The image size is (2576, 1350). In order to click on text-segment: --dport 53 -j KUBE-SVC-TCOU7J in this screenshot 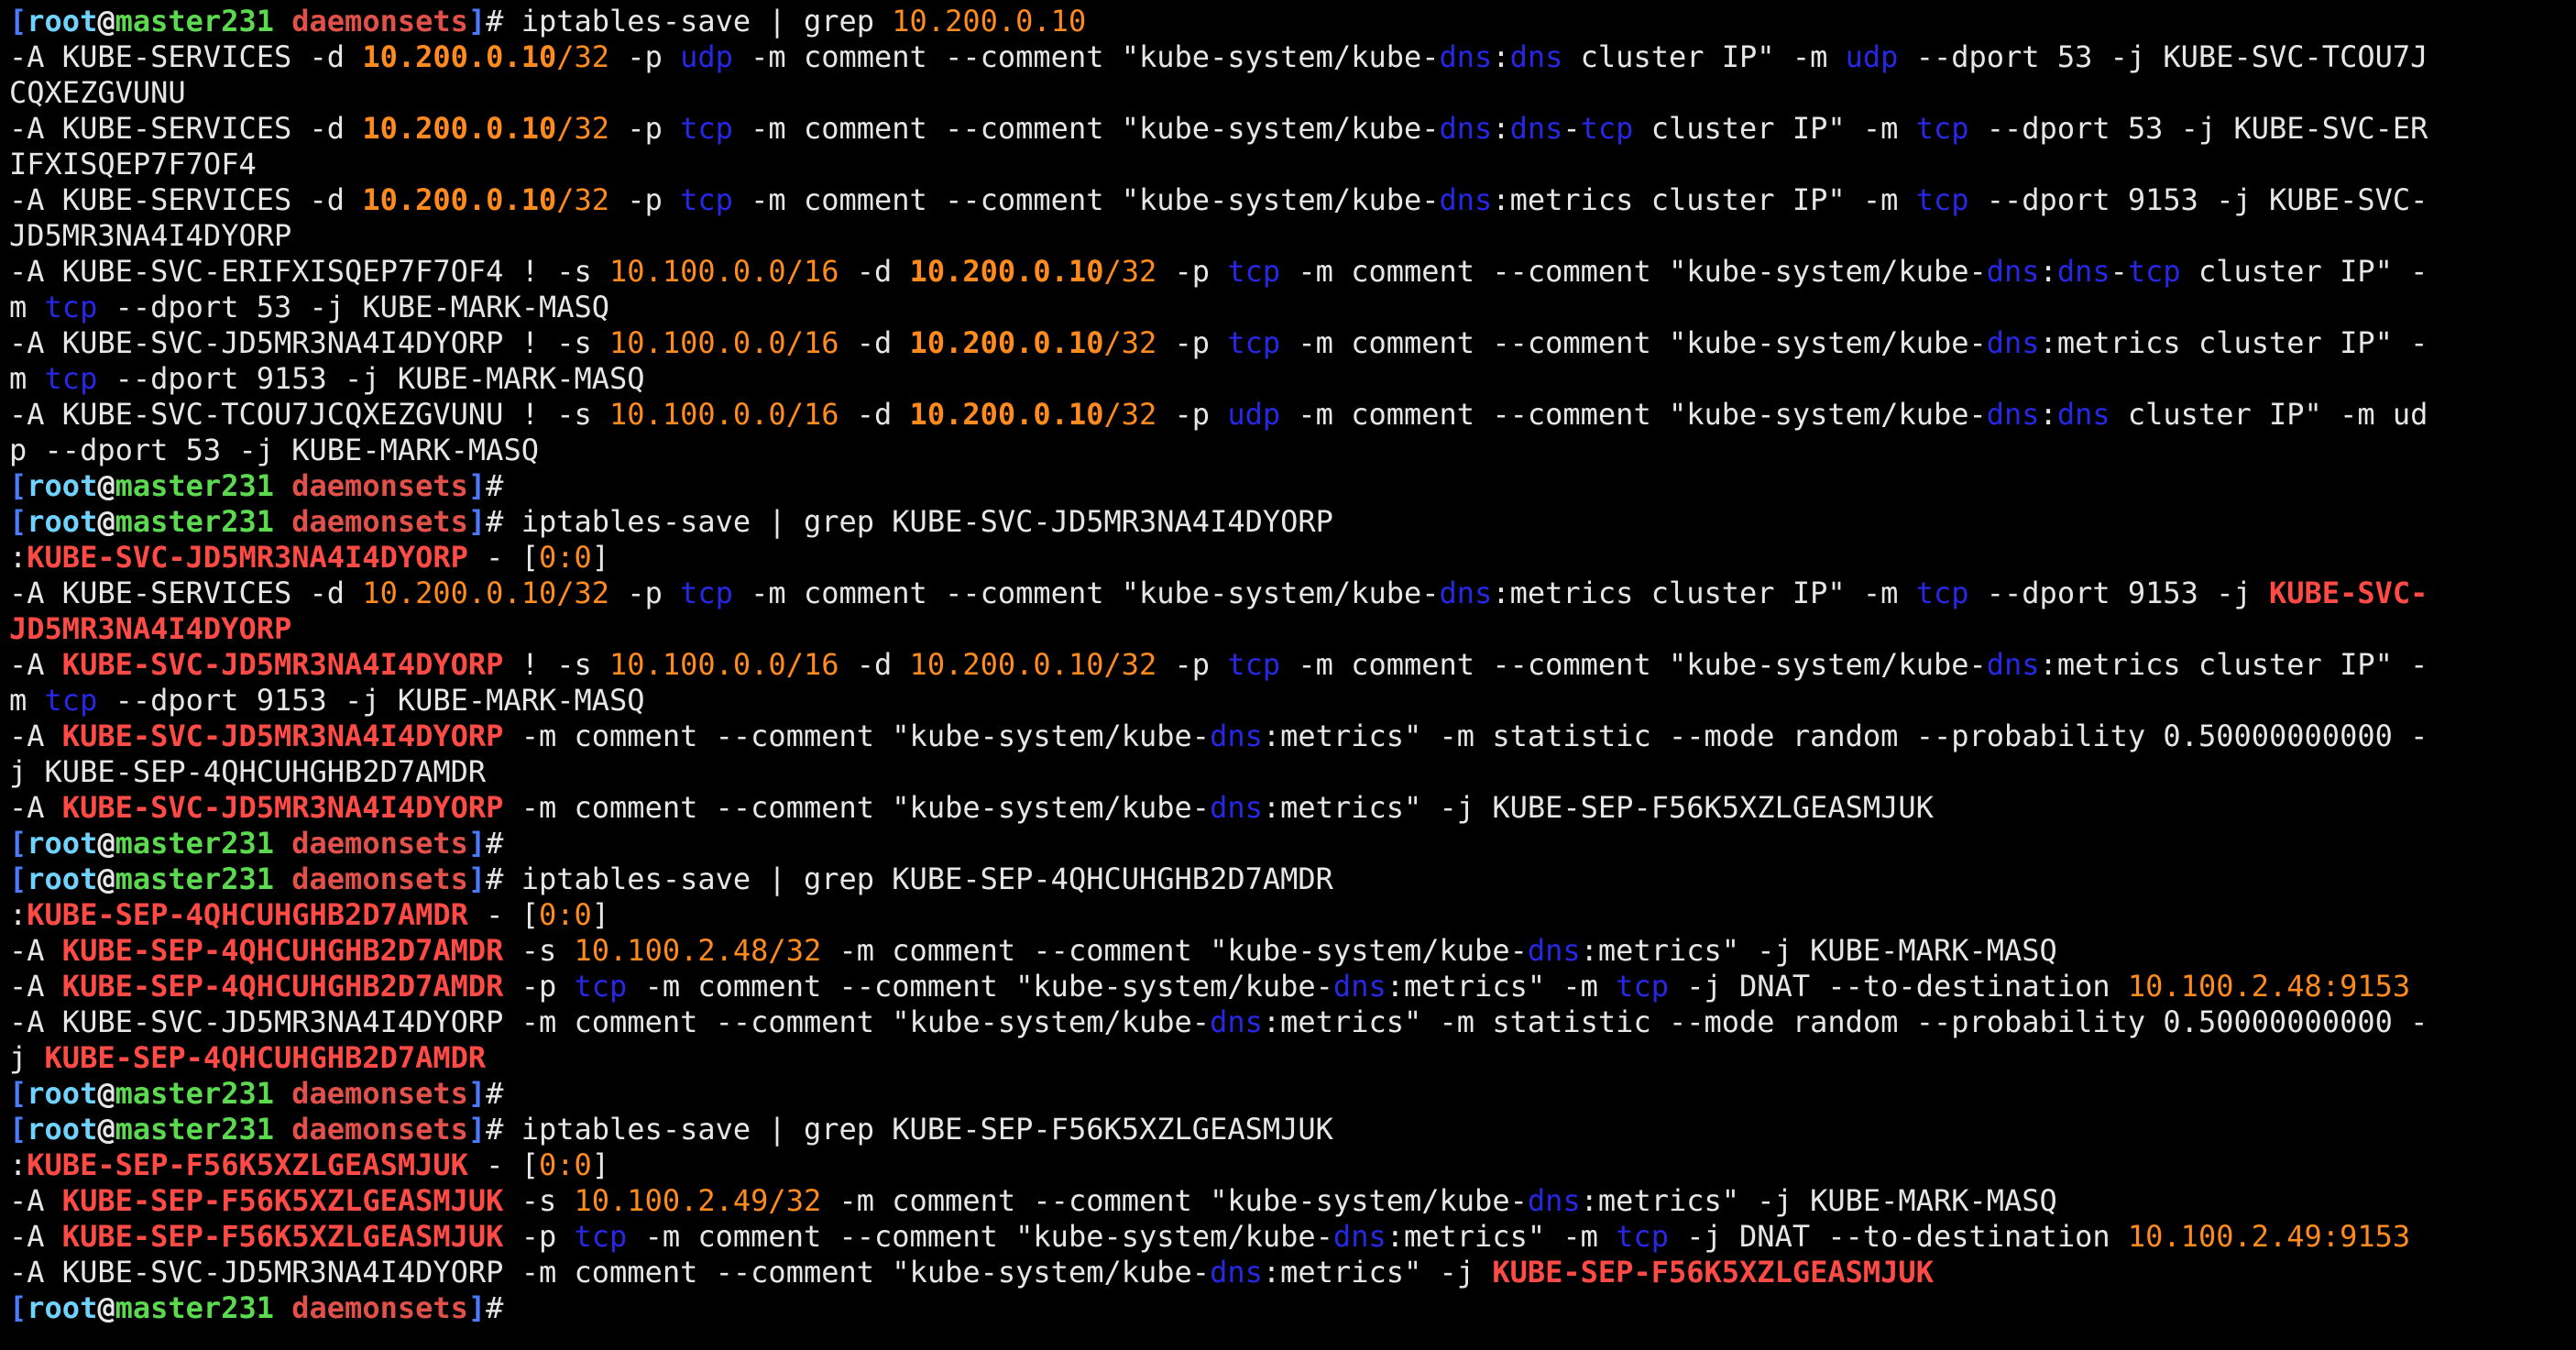, I will do `click(2163, 56)`.